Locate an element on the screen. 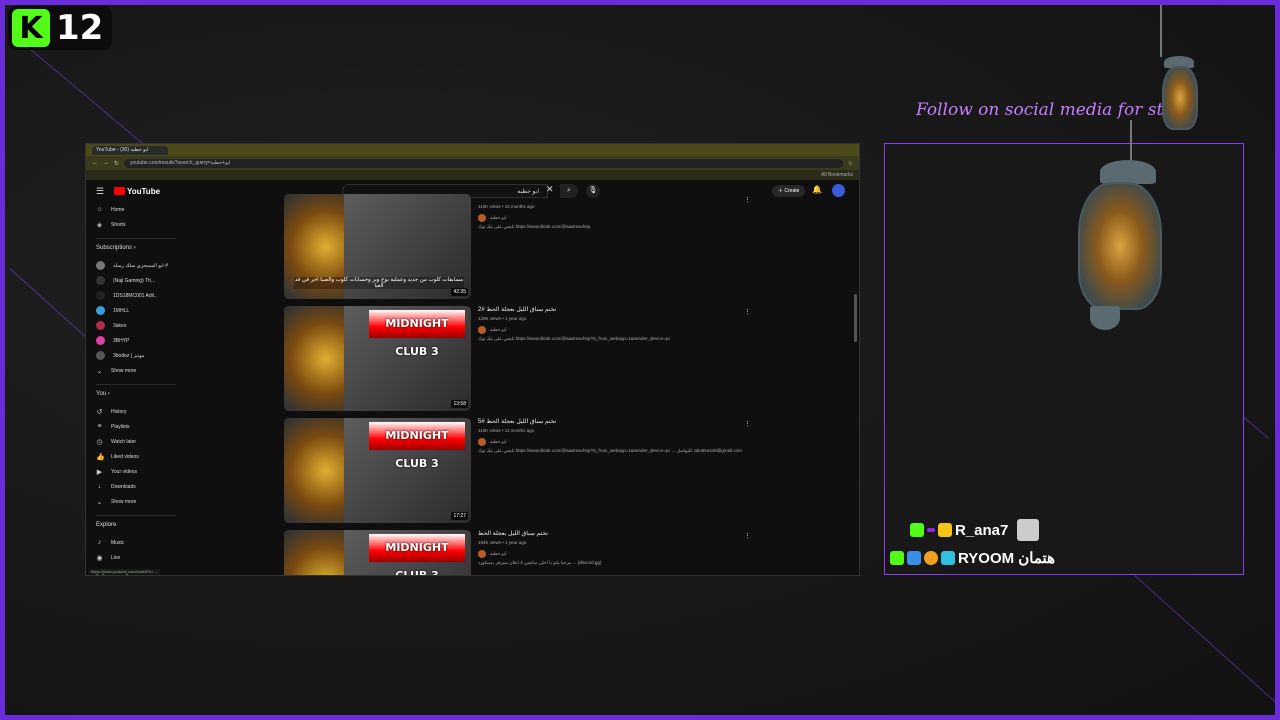 The height and width of the screenshot is (720, 1280). thumbnail-logo-text: MIDNIGHT CLUB 3 is located at coordinates (417, 446).